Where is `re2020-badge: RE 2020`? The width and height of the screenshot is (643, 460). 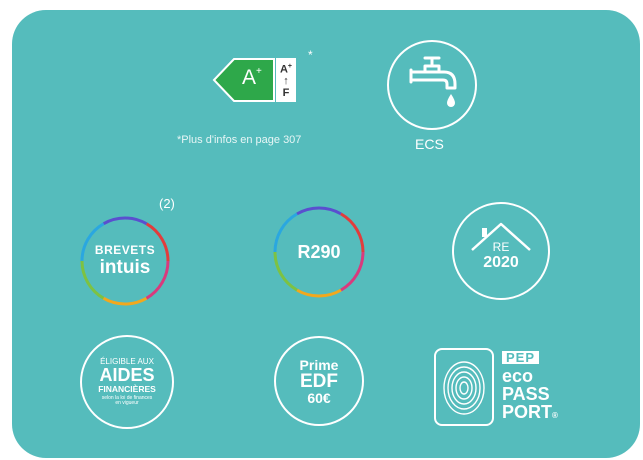 re2020-badge: RE 2020 is located at coordinates (501, 251).